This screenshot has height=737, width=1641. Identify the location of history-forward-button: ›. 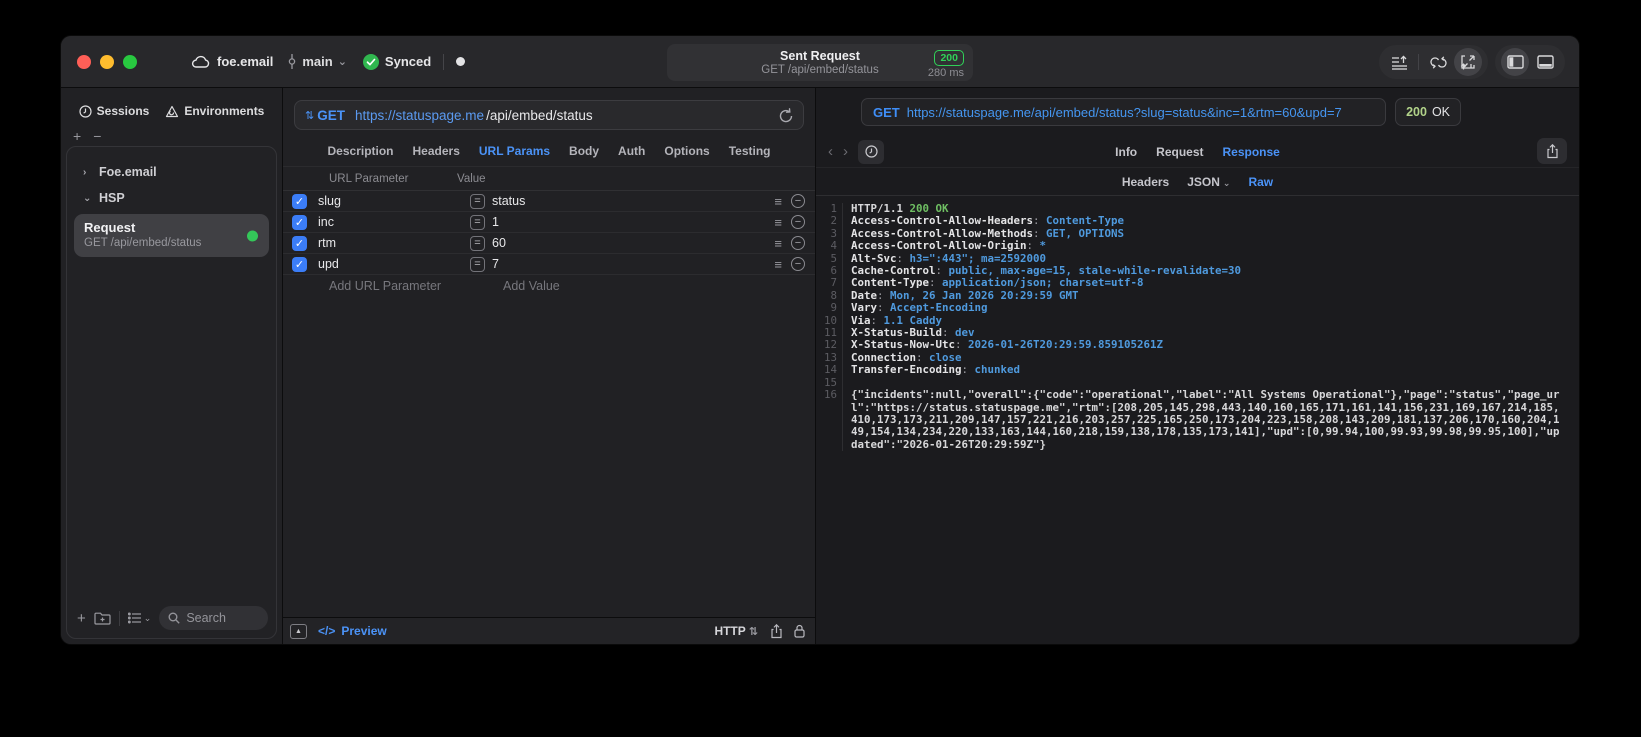
(845, 151).